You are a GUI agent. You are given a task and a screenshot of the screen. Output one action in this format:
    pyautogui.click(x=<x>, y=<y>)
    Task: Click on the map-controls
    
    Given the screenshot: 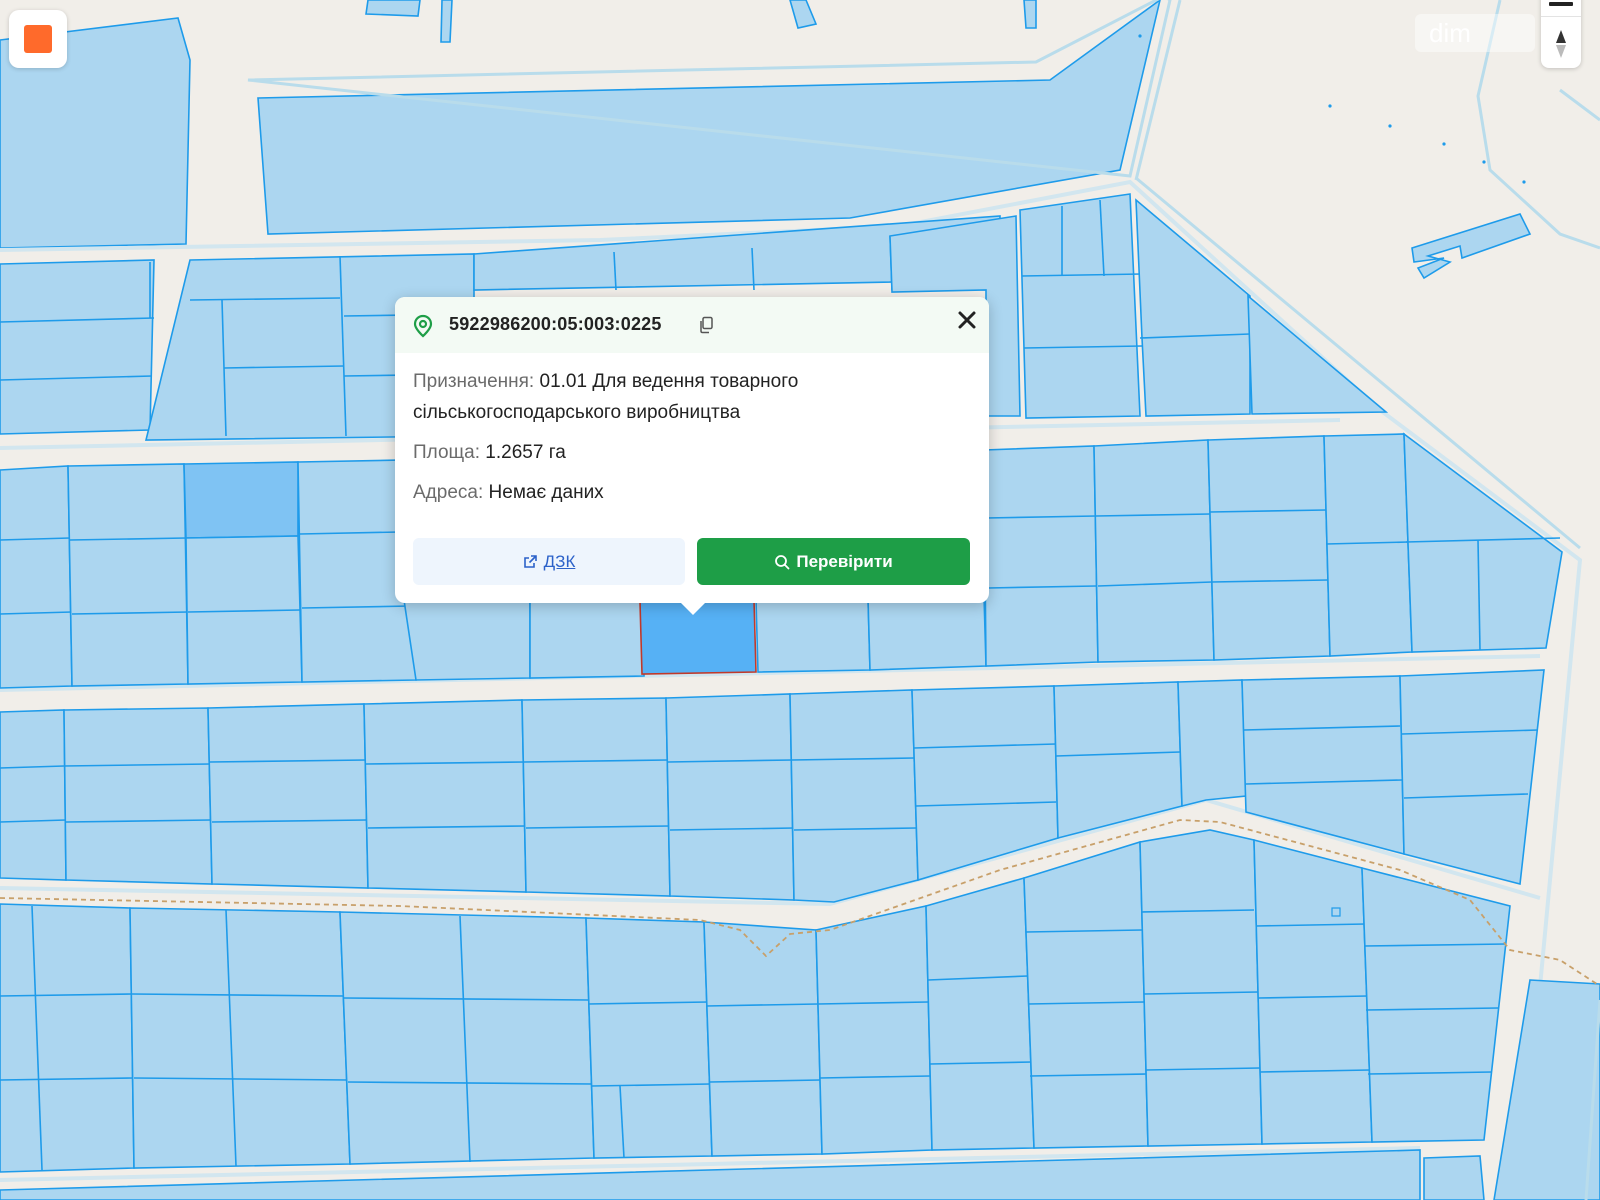 What is the action you would take?
    pyautogui.click(x=1561, y=34)
    